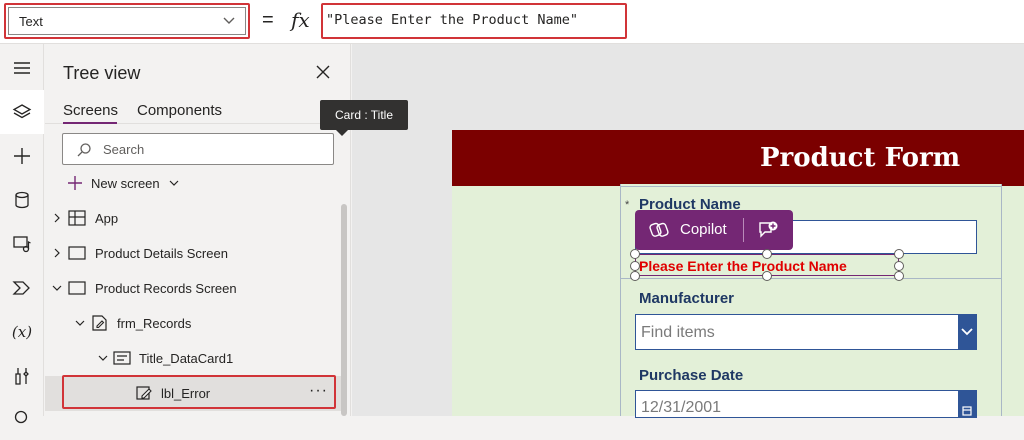 This screenshot has height=440, width=1024. I want to click on advanced-tools-button, so click(22, 376).